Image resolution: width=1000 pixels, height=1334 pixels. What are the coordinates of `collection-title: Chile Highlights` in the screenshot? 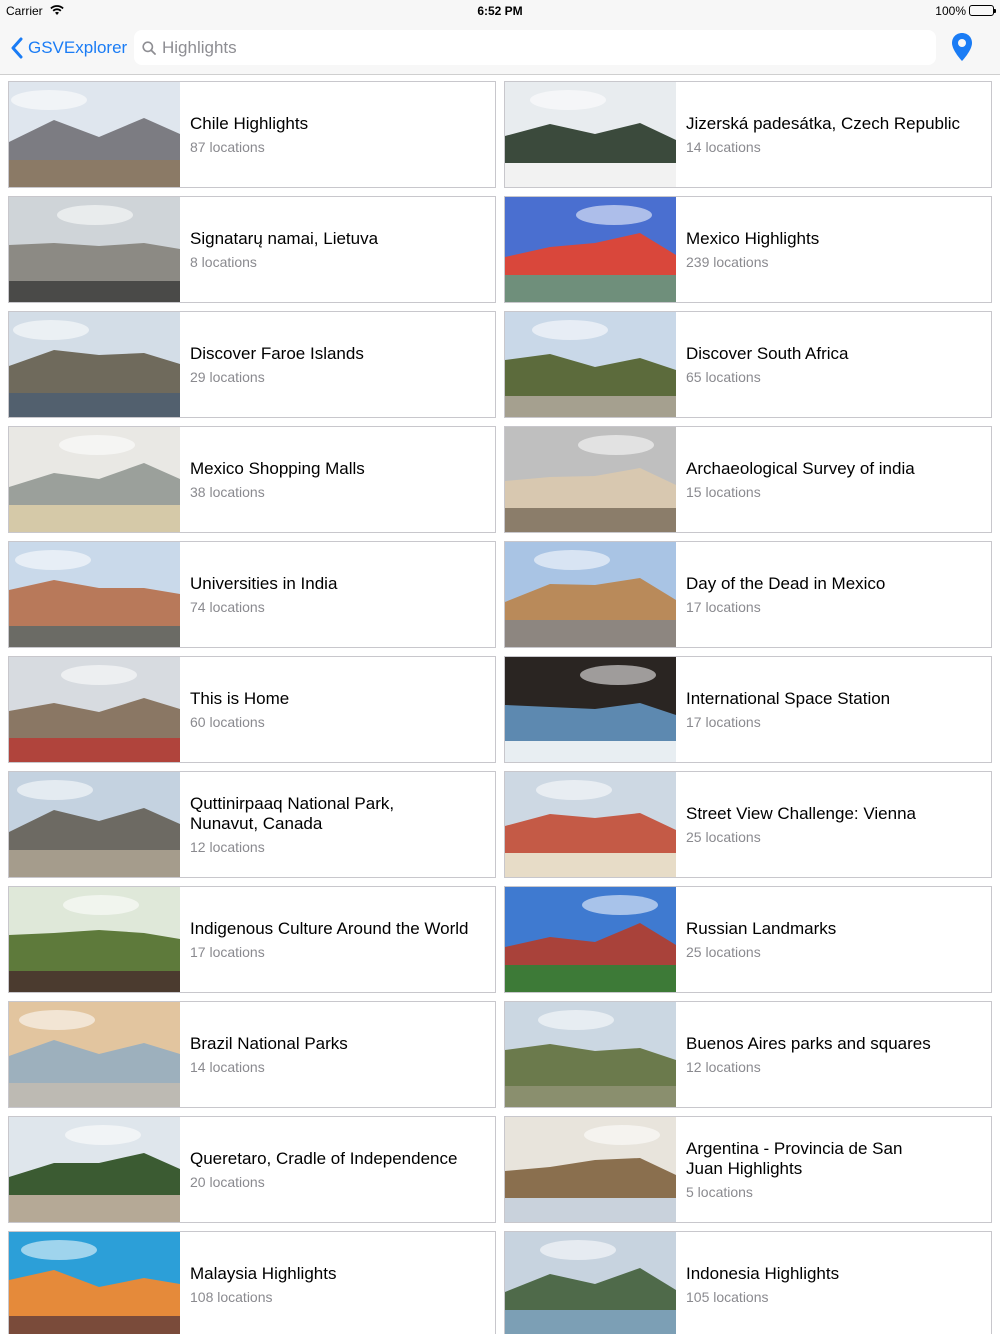 It's located at (249, 123).